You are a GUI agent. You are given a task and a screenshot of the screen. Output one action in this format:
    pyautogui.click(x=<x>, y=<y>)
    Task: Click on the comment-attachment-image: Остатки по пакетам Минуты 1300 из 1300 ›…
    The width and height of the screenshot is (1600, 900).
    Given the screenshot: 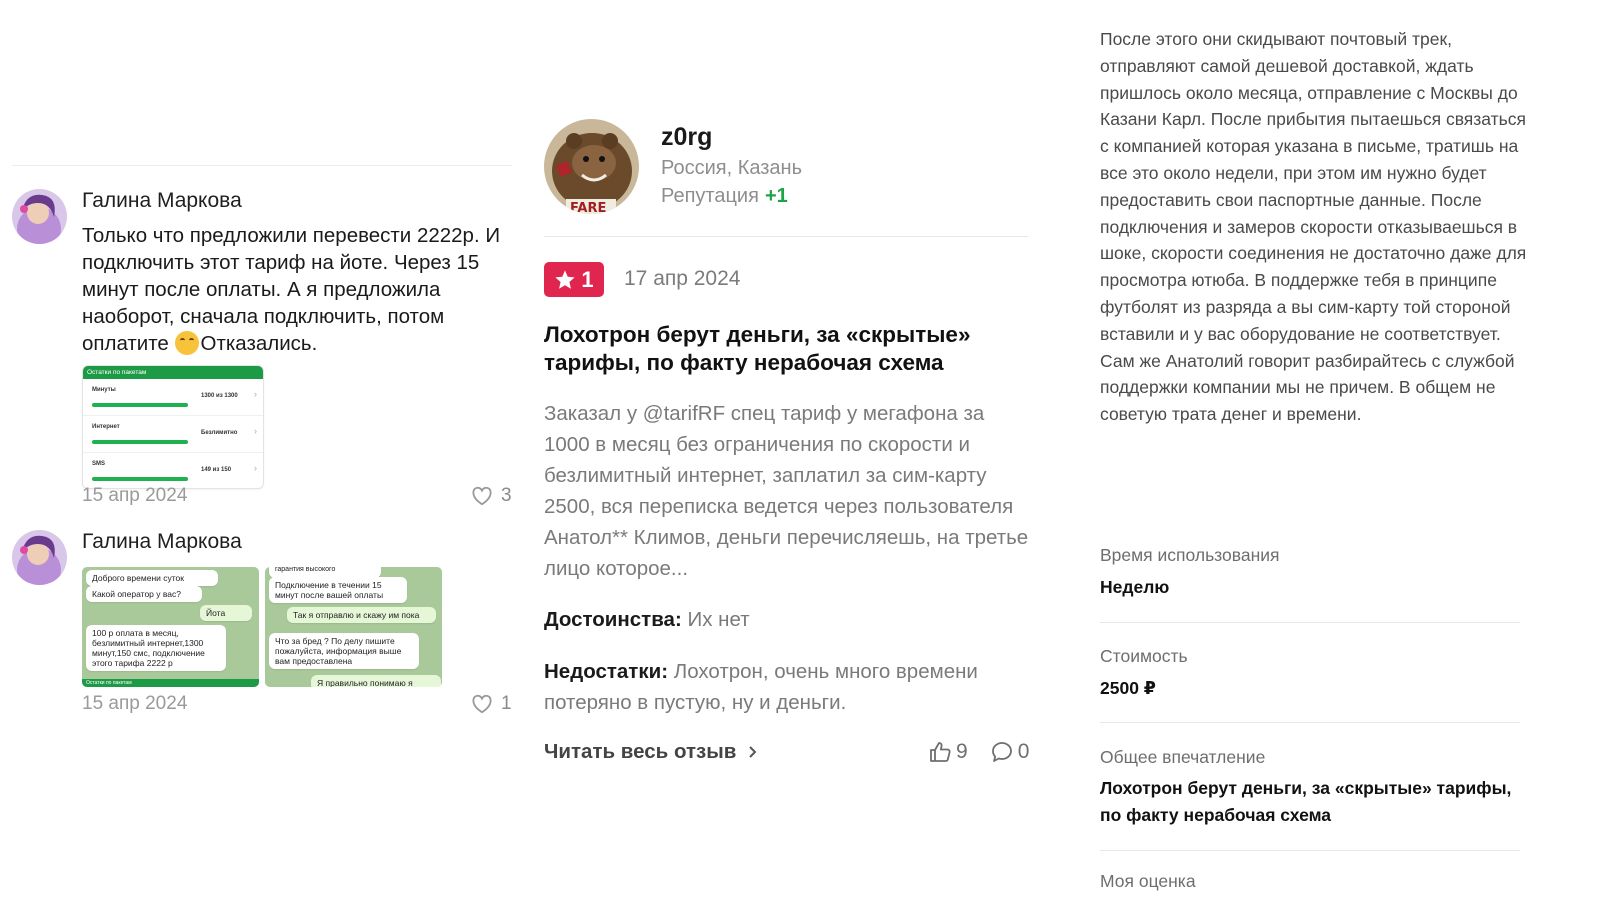 What is the action you would take?
    pyautogui.click(x=173, y=427)
    